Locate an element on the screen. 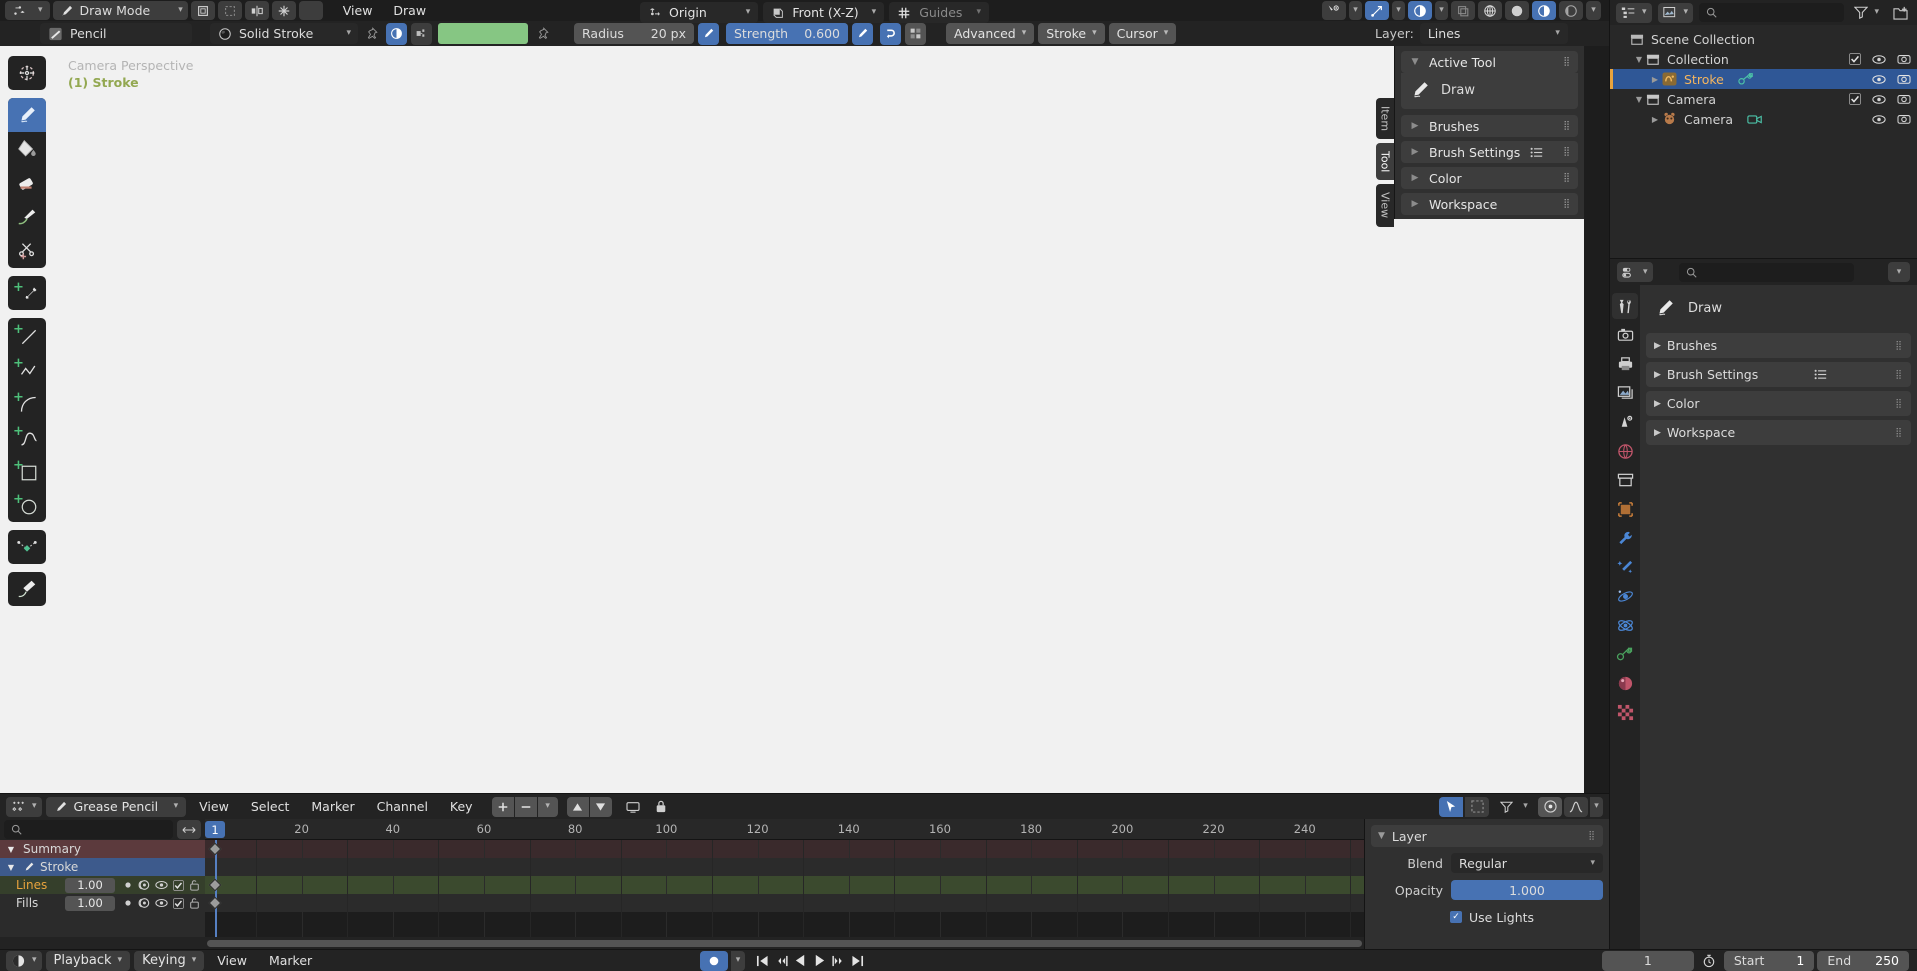  gizmo-chevron-icon: ▾ is located at coordinates (1398, 10).